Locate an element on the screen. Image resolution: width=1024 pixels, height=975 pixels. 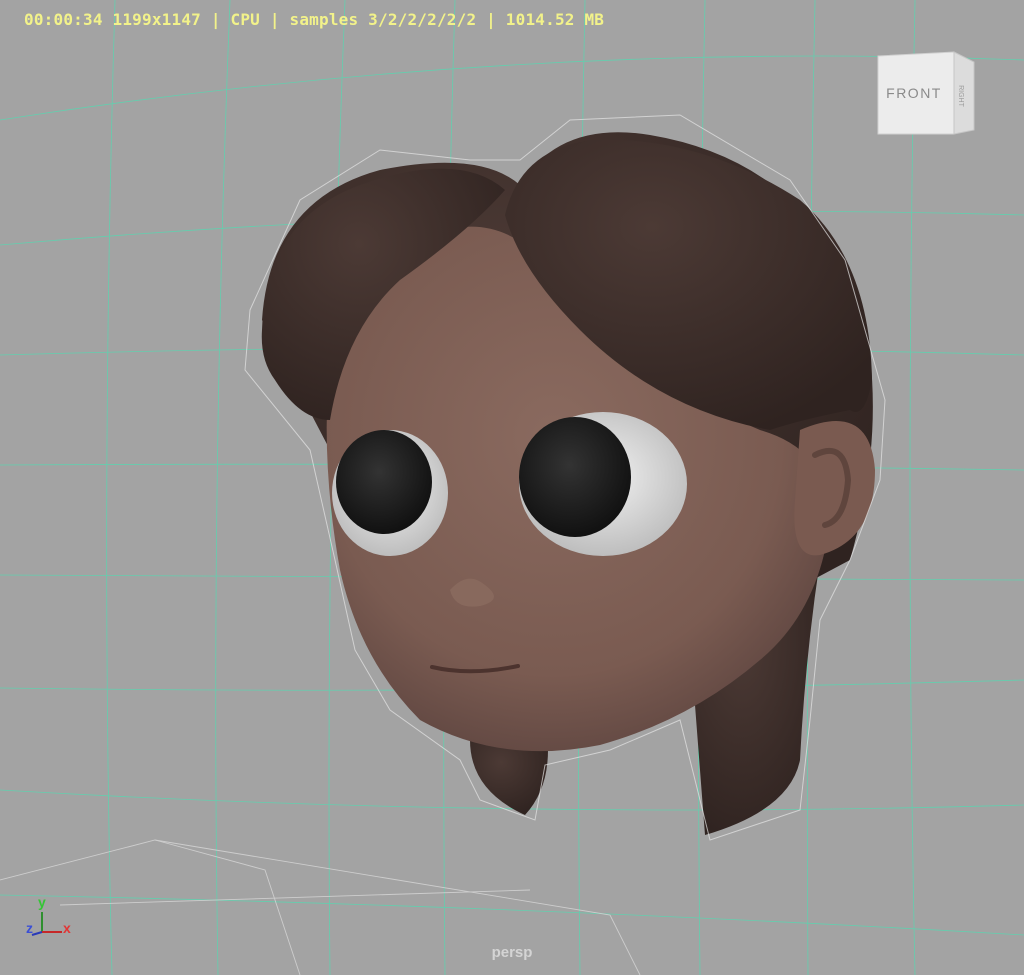
camera-name-label: persp is located at coordinates (512, 952).